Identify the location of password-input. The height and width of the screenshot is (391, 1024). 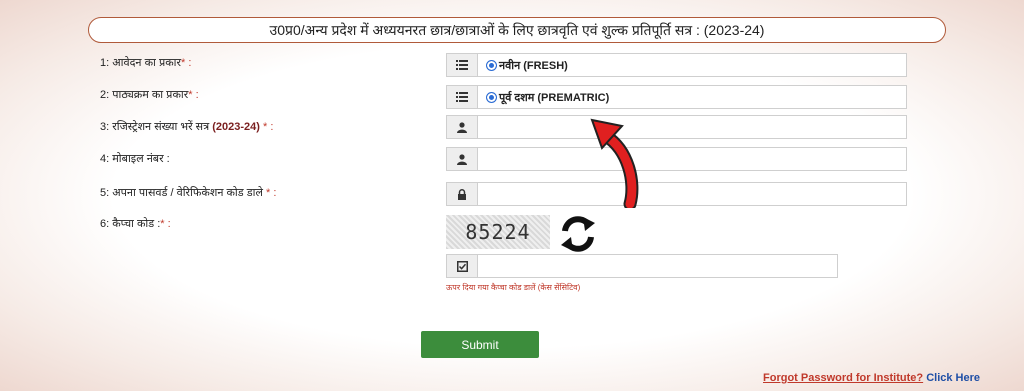
(692, 194).